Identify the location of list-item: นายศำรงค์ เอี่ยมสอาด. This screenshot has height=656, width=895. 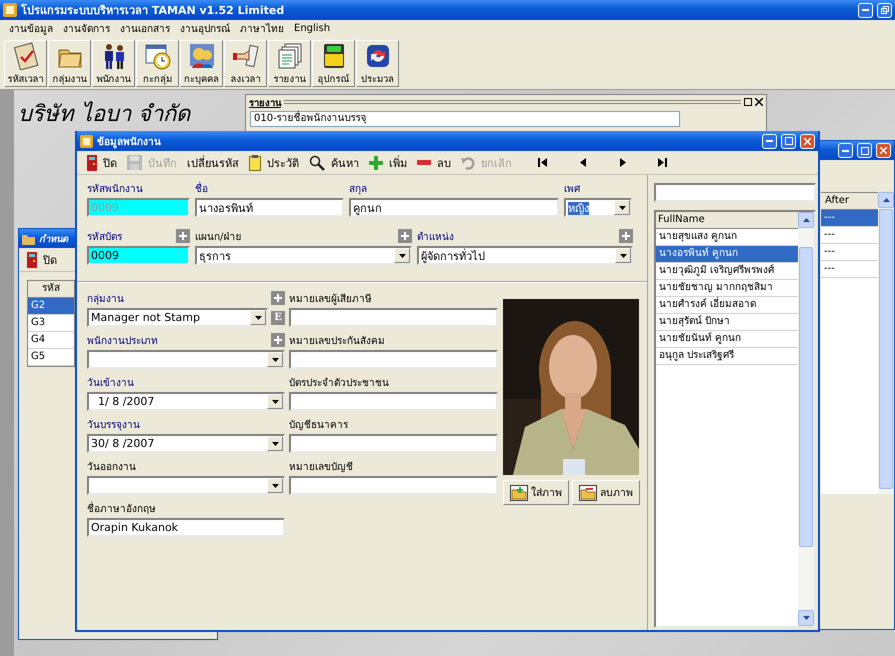
(727, 305).